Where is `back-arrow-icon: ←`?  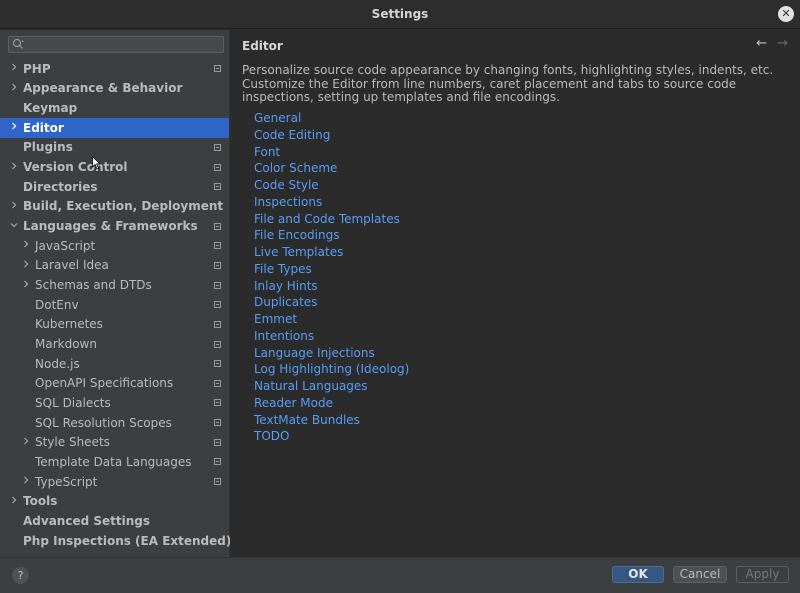
back-arrow-icon: ← is located at coordinates (761, 43).